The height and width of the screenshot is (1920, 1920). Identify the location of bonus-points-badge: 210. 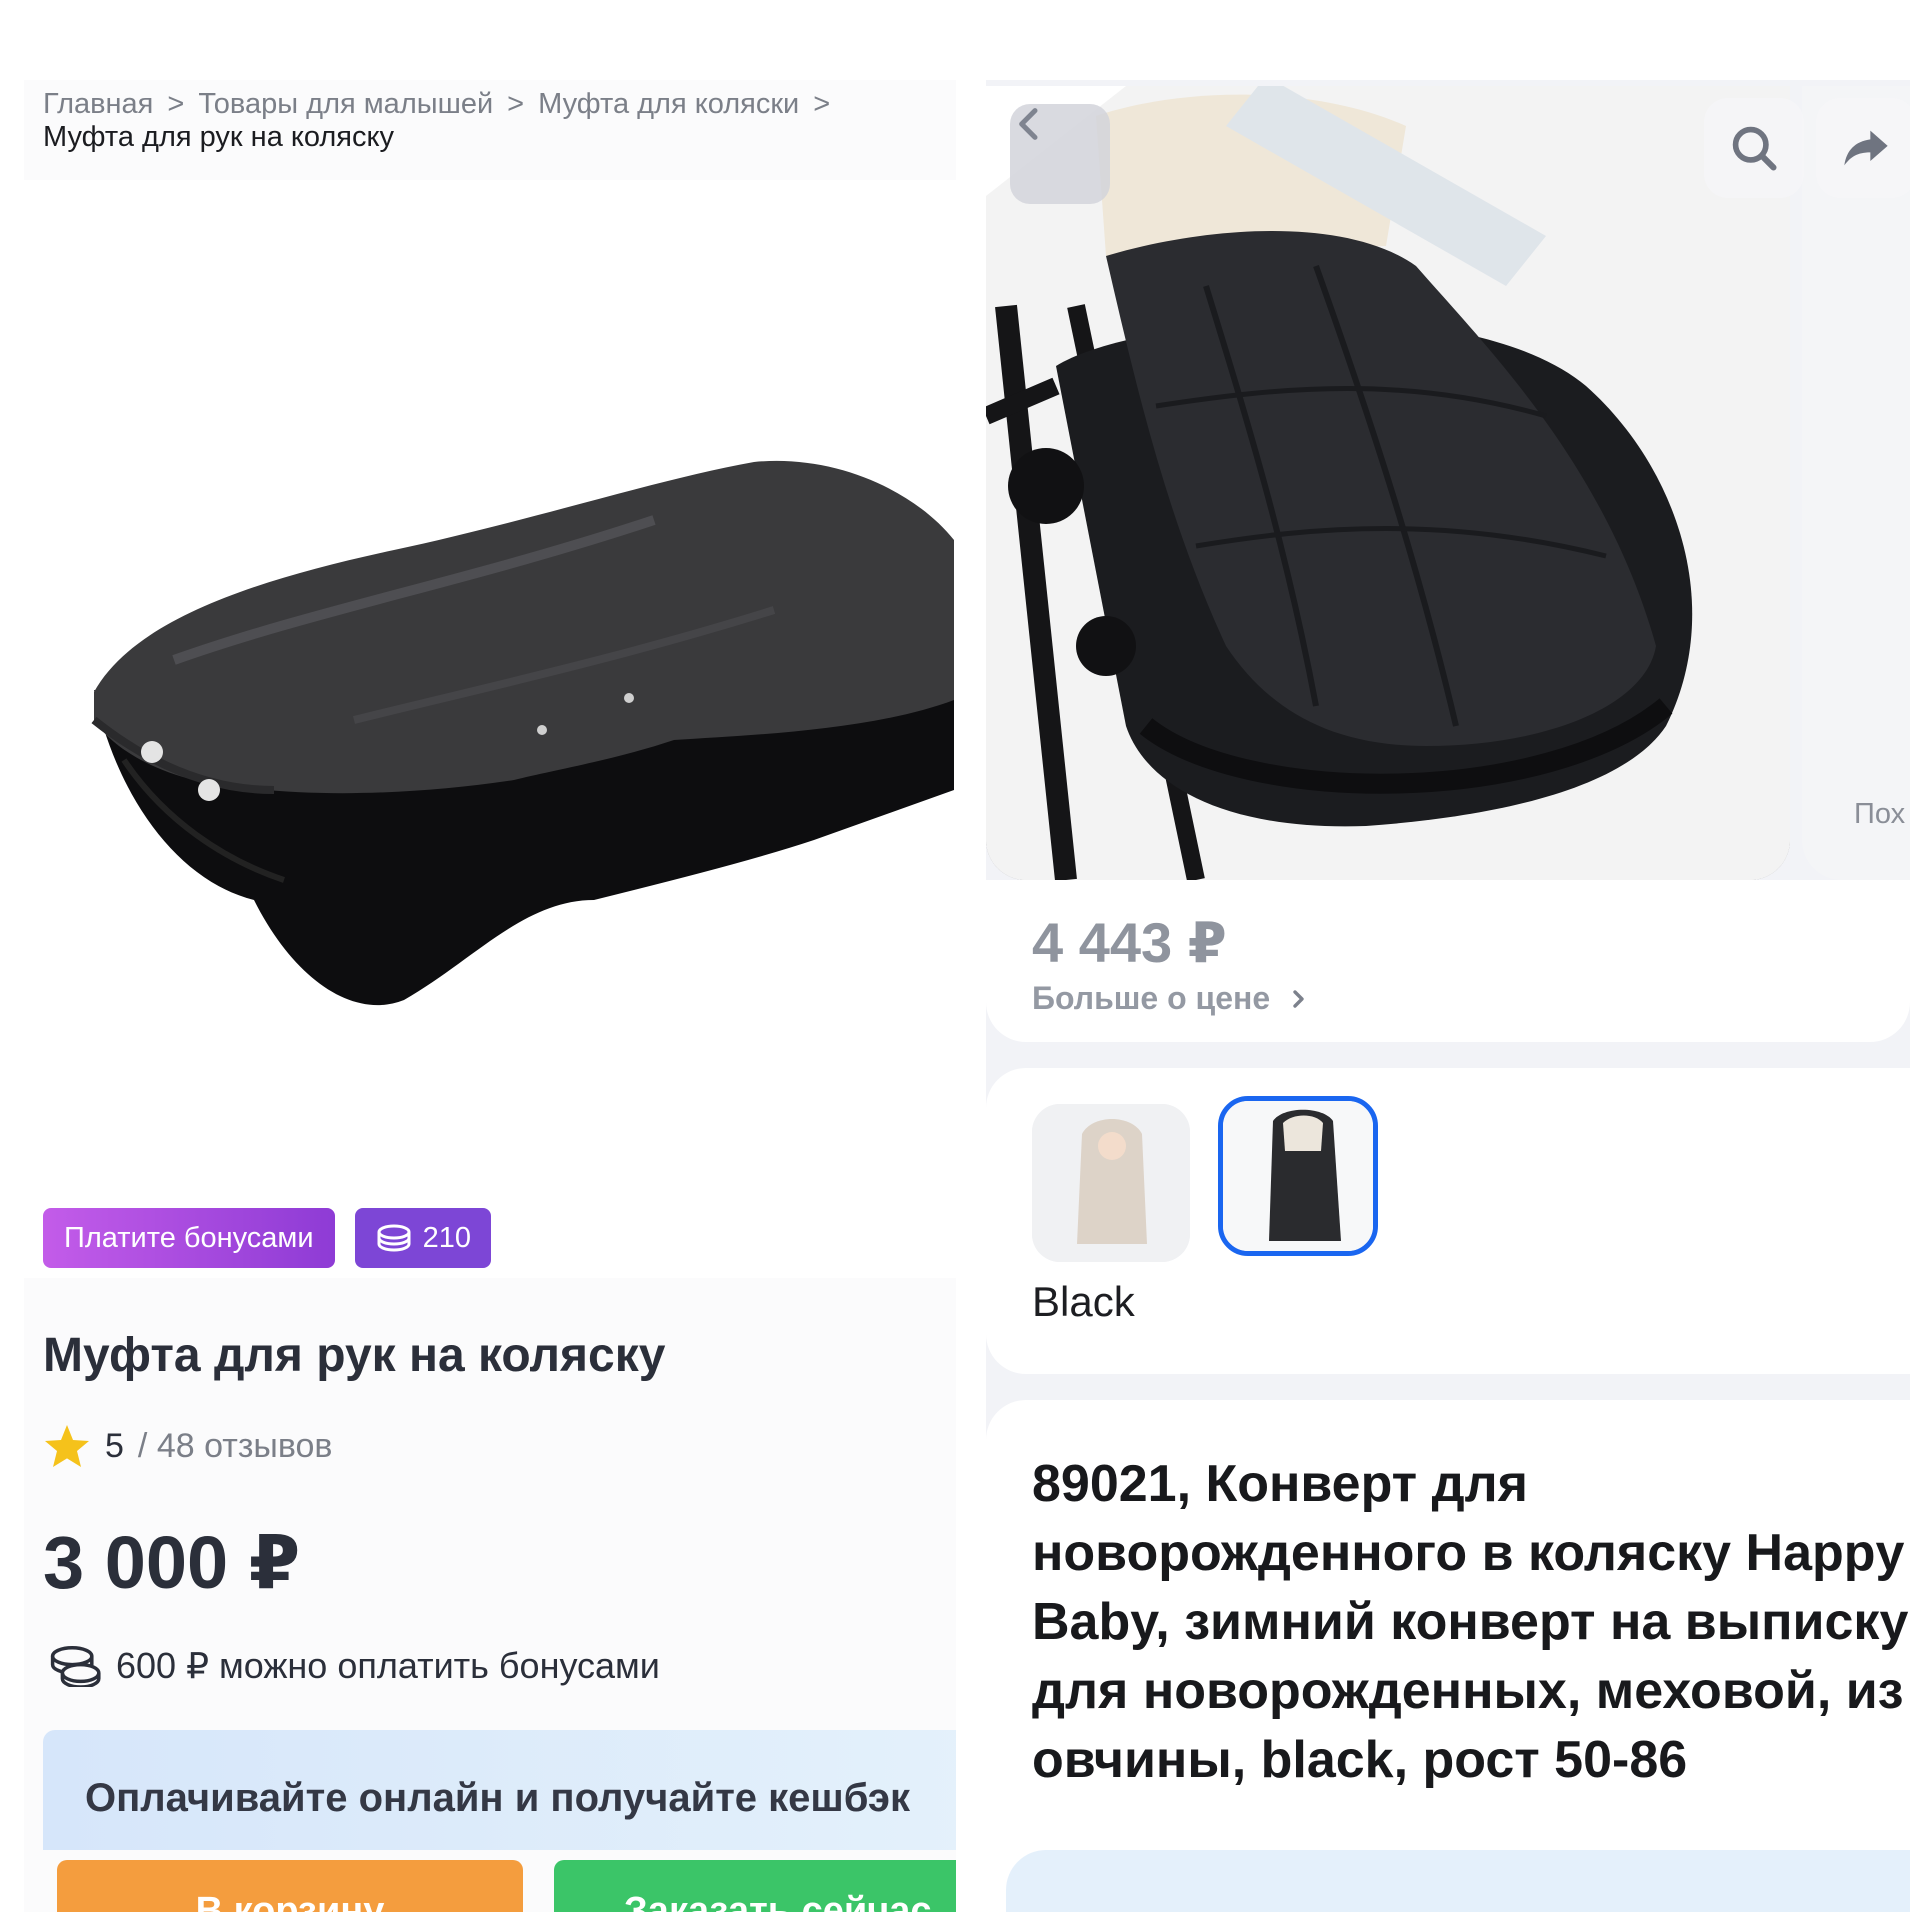
(422, 1238).